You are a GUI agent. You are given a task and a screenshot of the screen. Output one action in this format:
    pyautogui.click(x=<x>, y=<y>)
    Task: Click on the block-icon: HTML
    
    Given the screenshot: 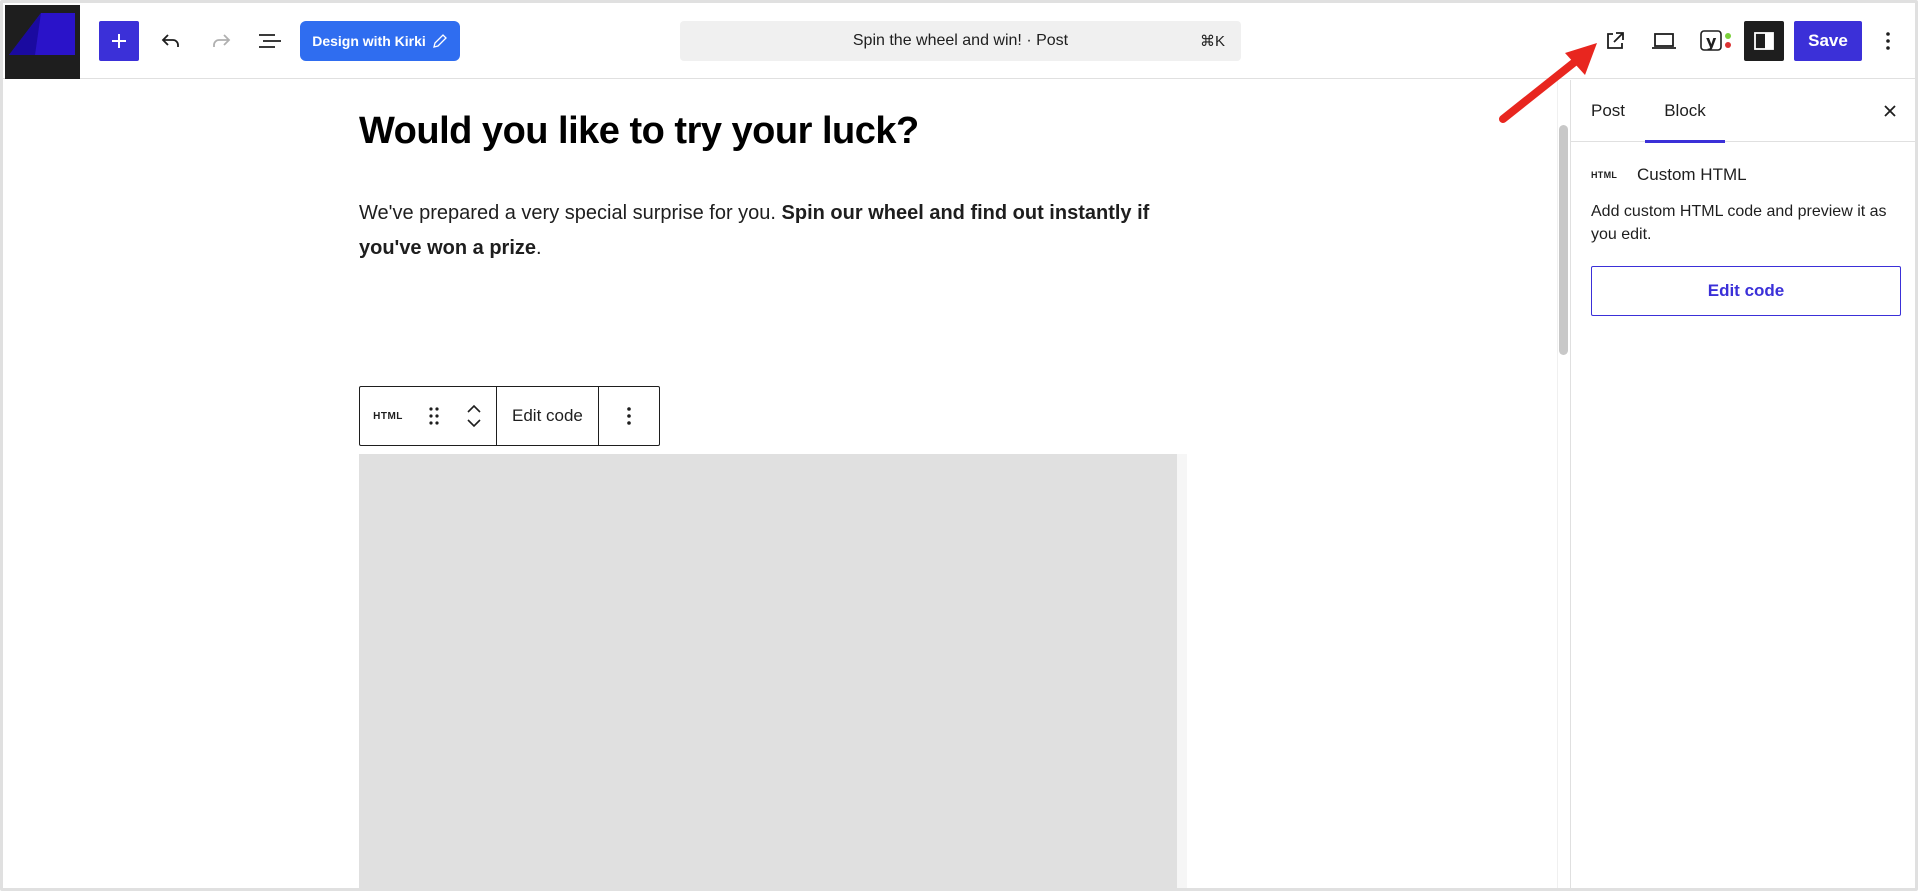 What is the action you would take?
    pyautogui.click(x=1604, y=175)
    